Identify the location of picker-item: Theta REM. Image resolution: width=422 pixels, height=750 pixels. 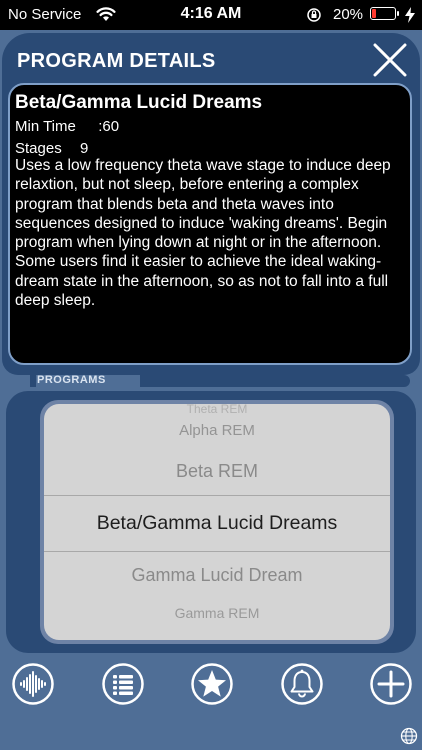
(217, 410).